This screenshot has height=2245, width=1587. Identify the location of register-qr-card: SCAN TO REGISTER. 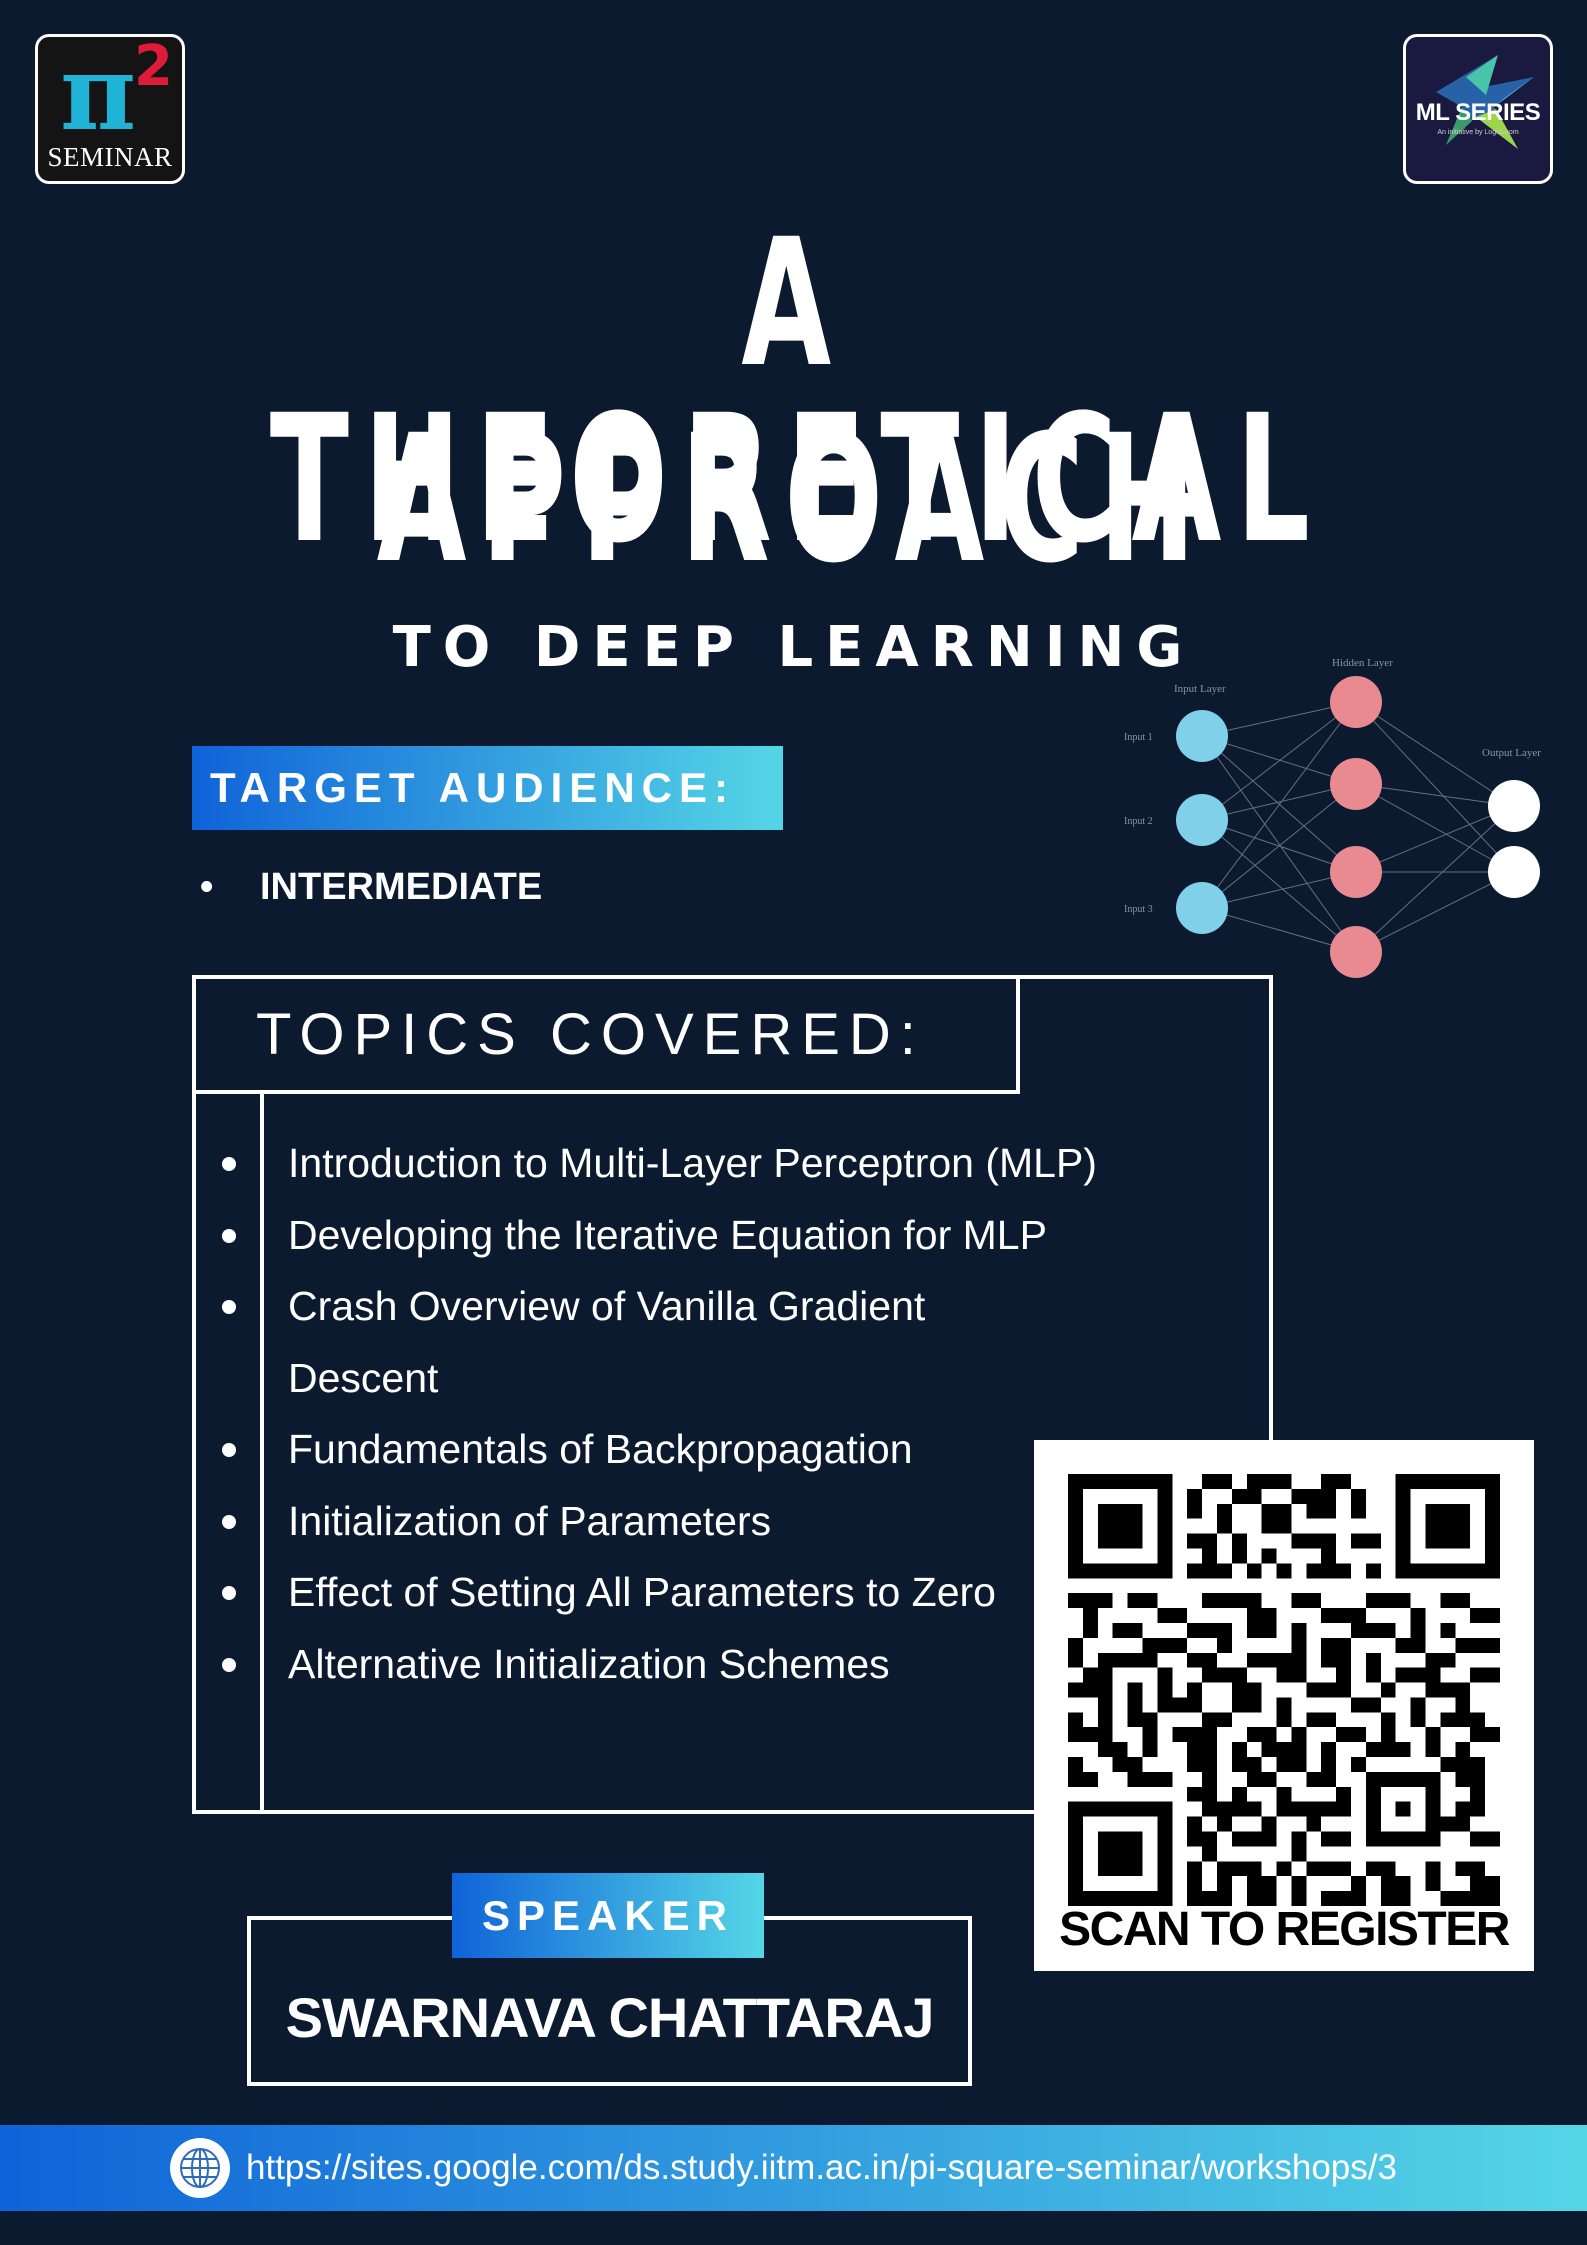
(1284, 1705).